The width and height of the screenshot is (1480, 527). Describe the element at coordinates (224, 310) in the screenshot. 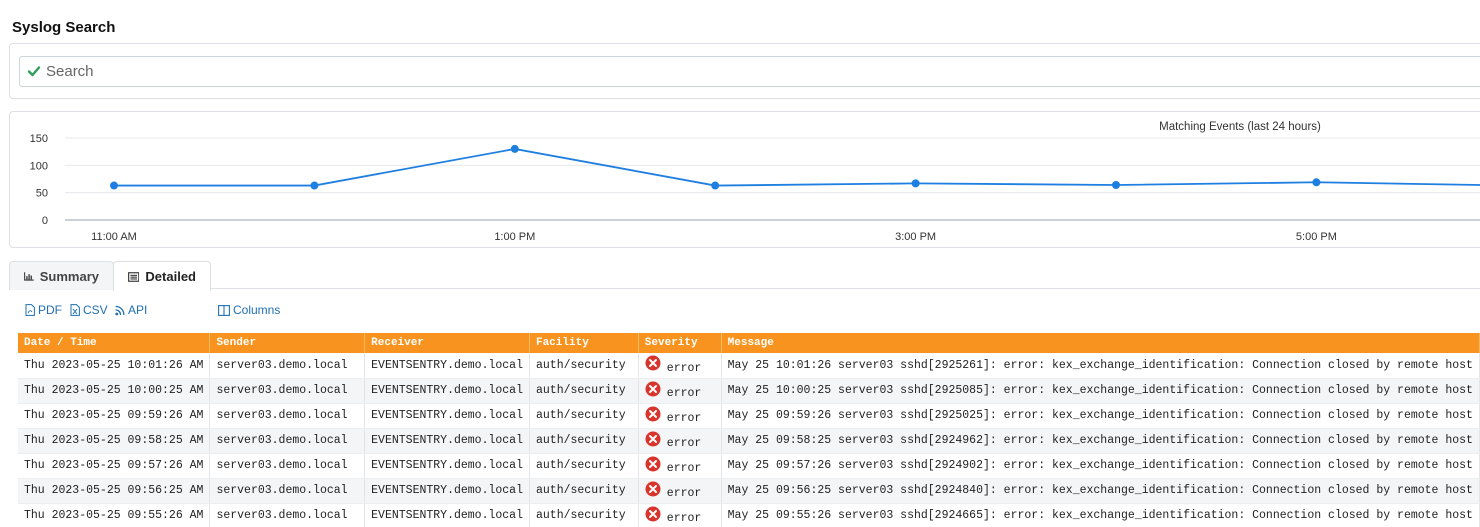

I see `columns-icon` at that location.